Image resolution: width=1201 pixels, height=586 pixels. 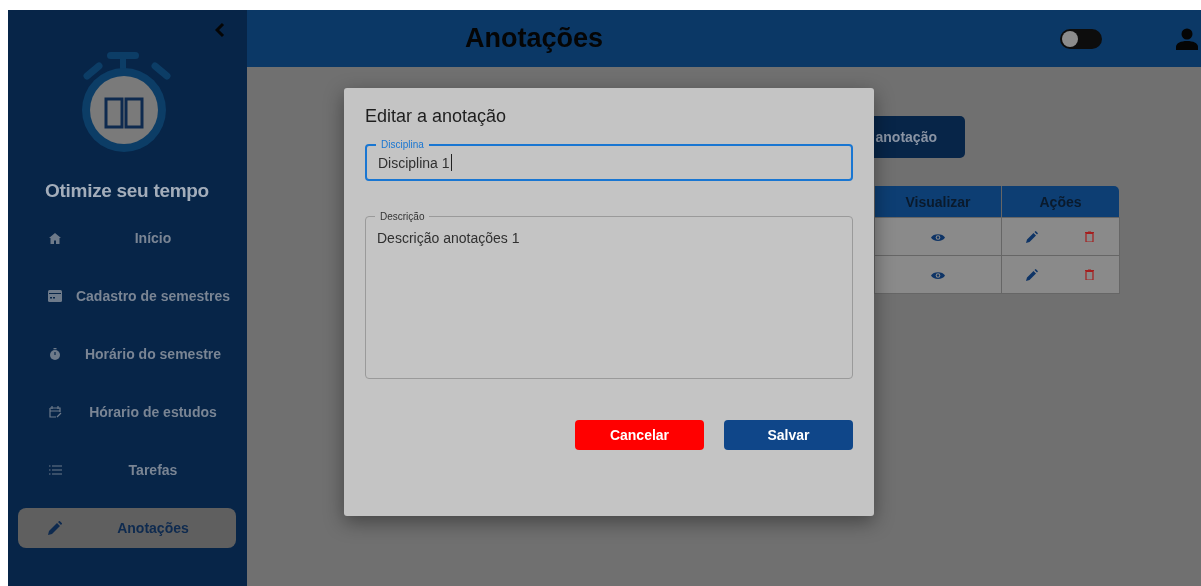 What do you see at coordinates (788, 435) in the screenshot?
I see `primary-button: Salvar` at bounding box center [788, 435].